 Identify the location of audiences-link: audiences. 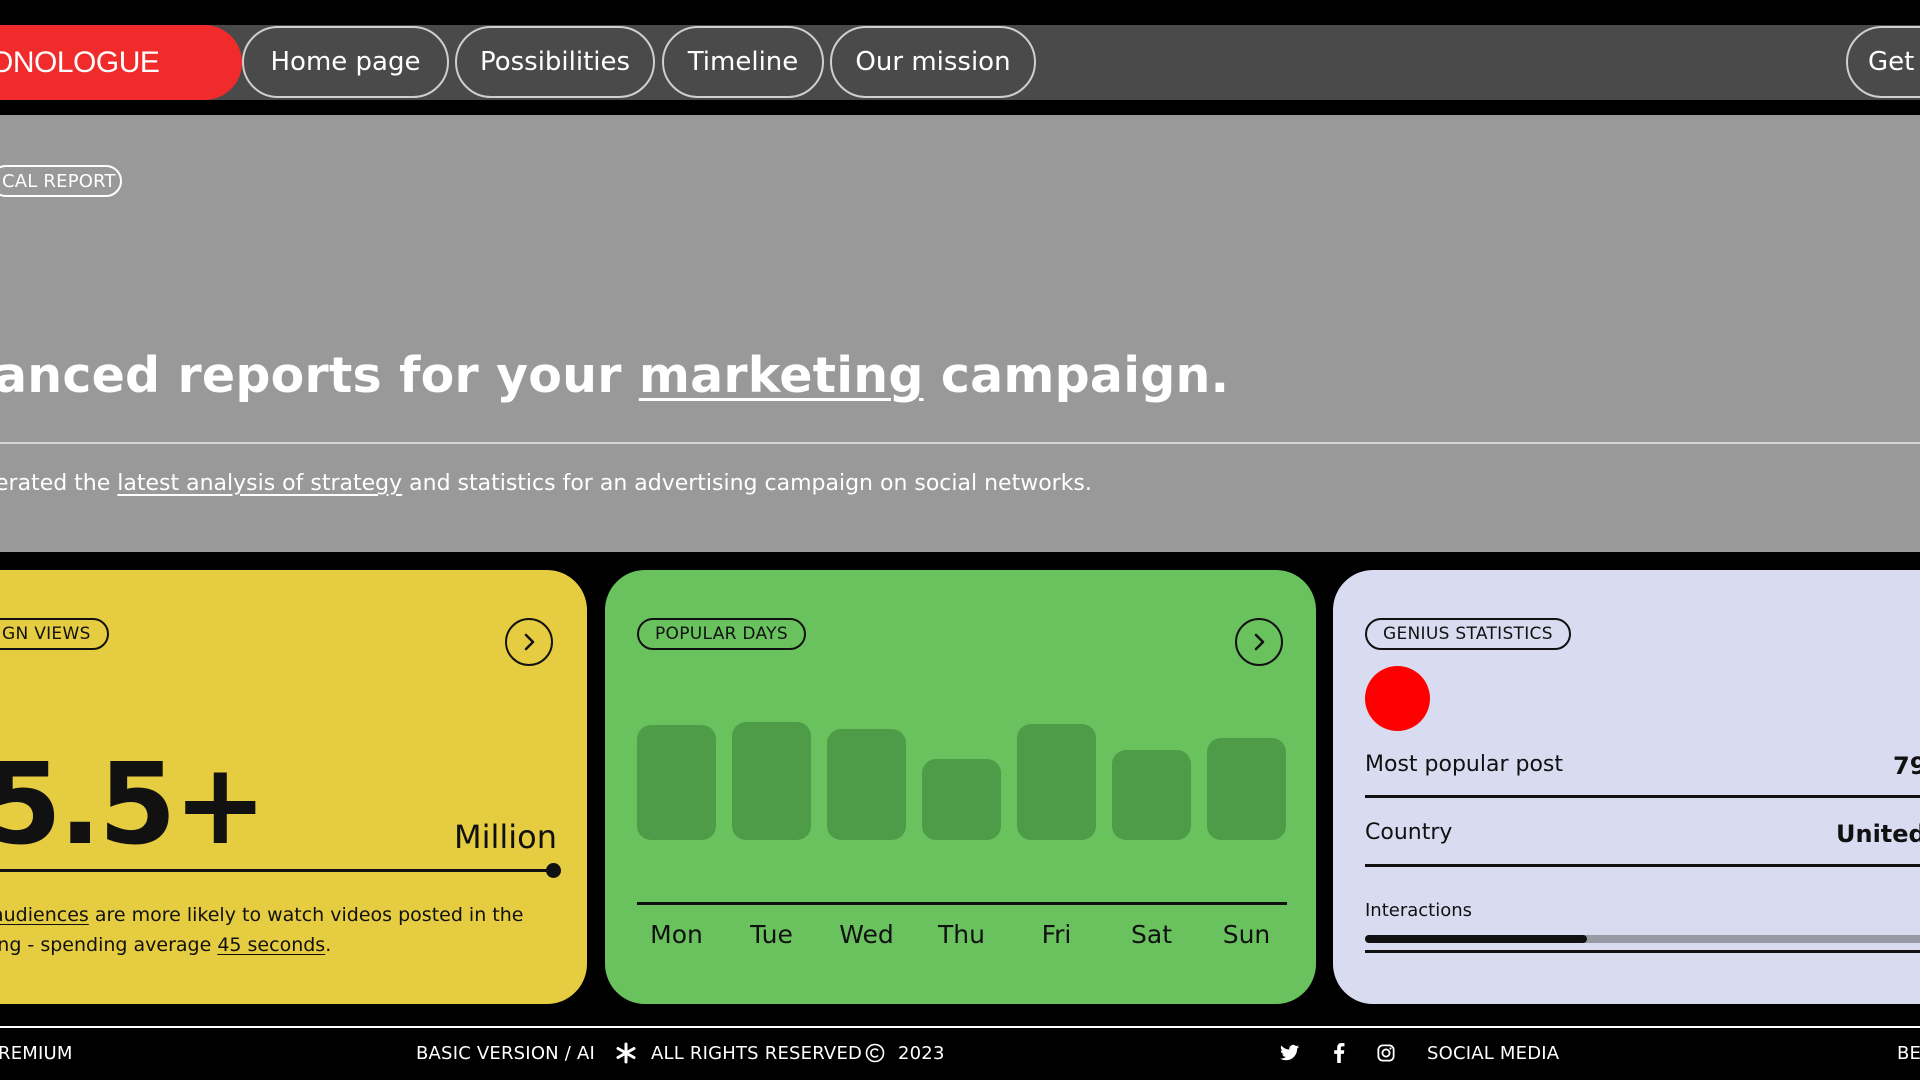
(44, 915).